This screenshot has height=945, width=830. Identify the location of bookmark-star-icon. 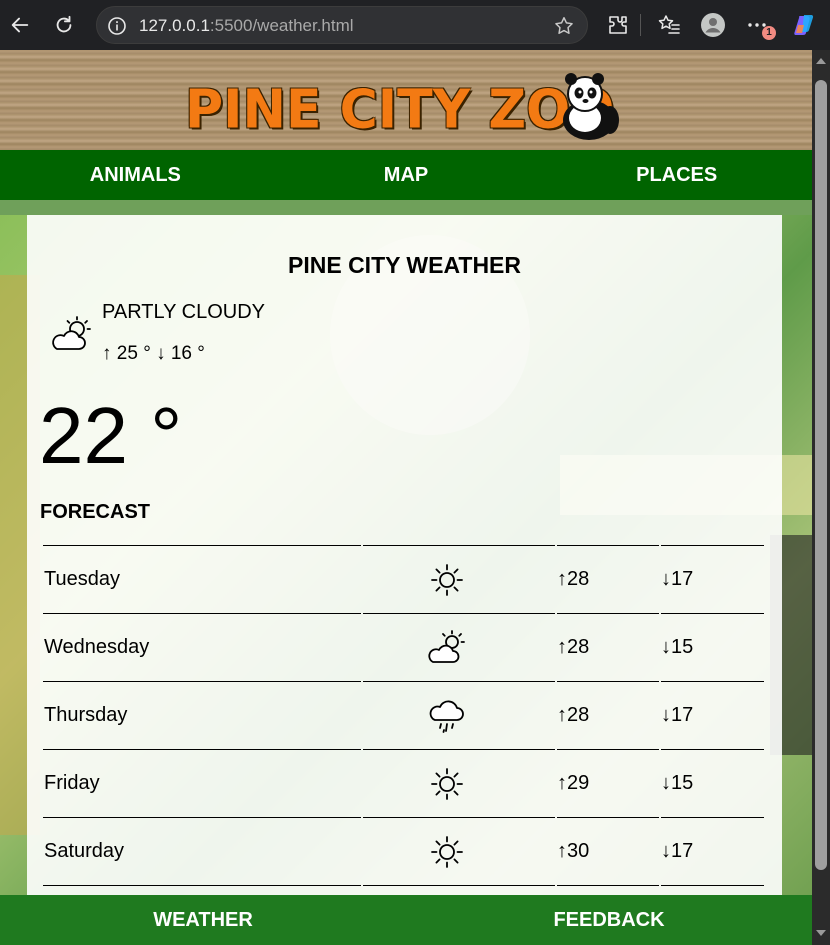
(564, 26).